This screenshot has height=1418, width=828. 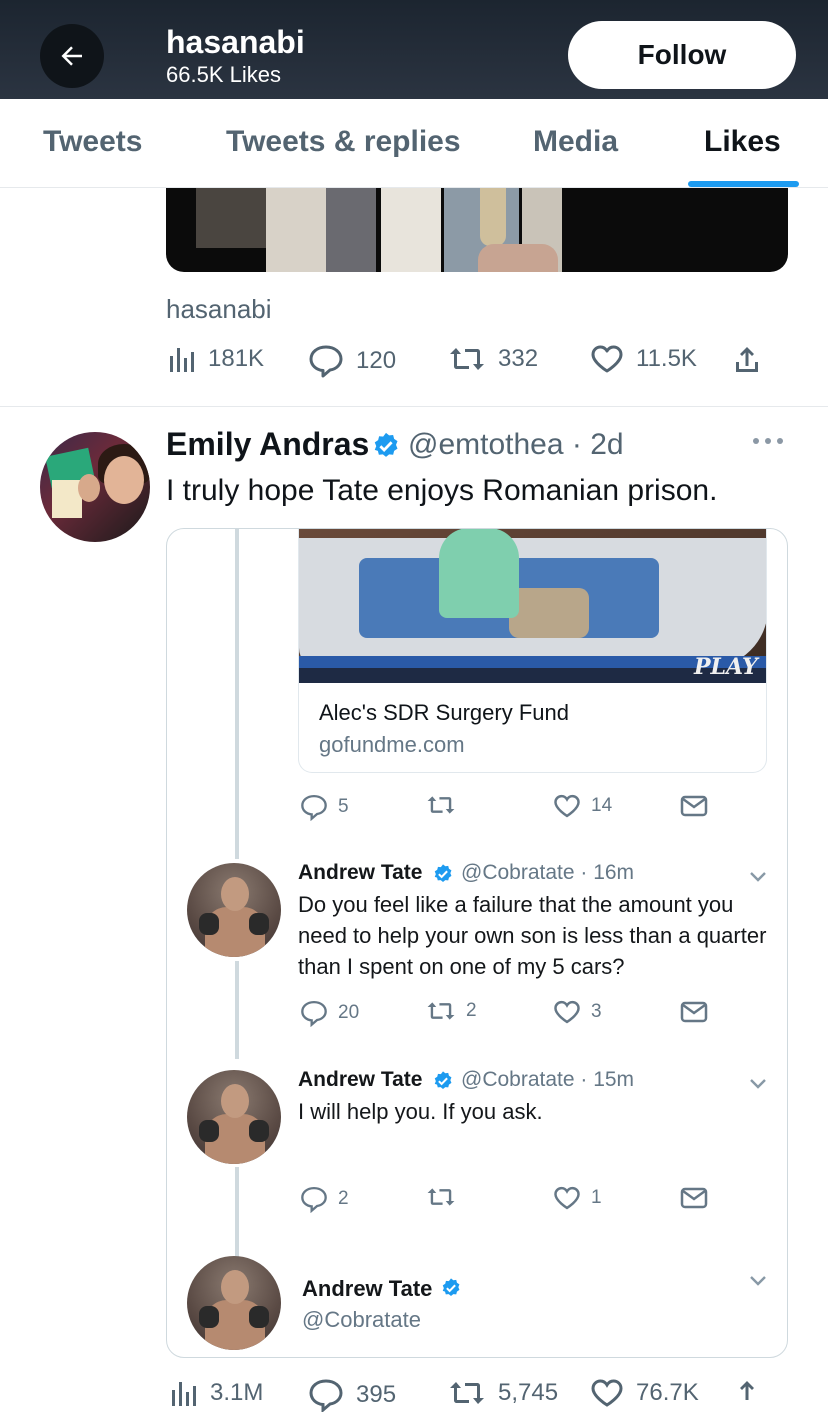 I want to click on reply-count: 395, so click(x=376, y=1394).